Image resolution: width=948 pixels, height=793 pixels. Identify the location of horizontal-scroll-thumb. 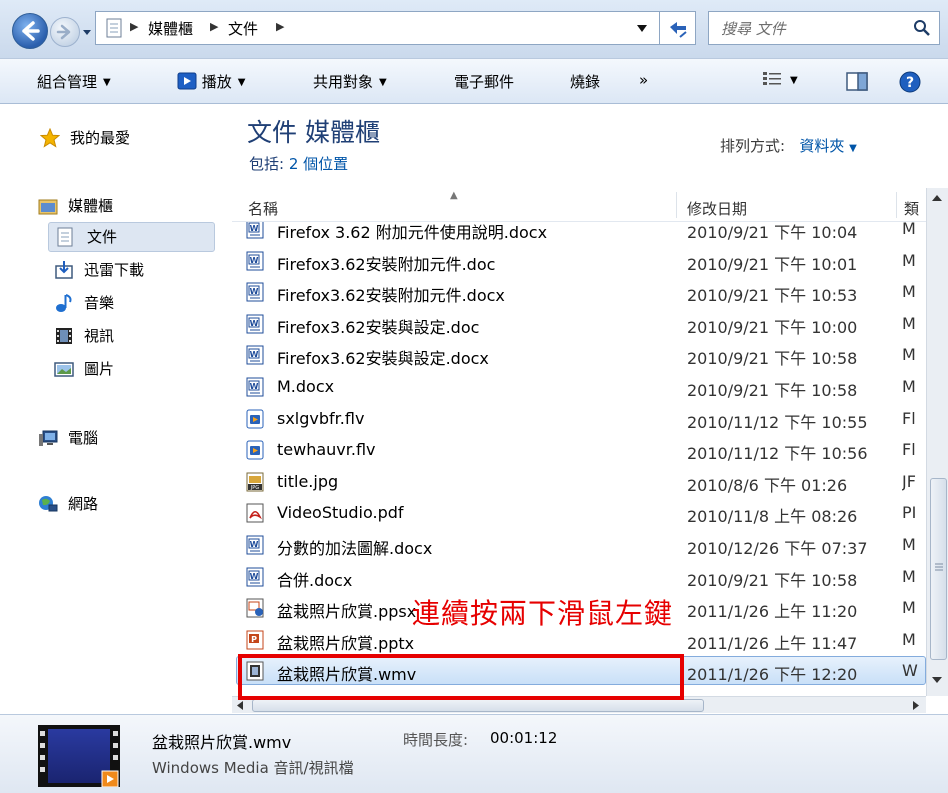
(478, 705).